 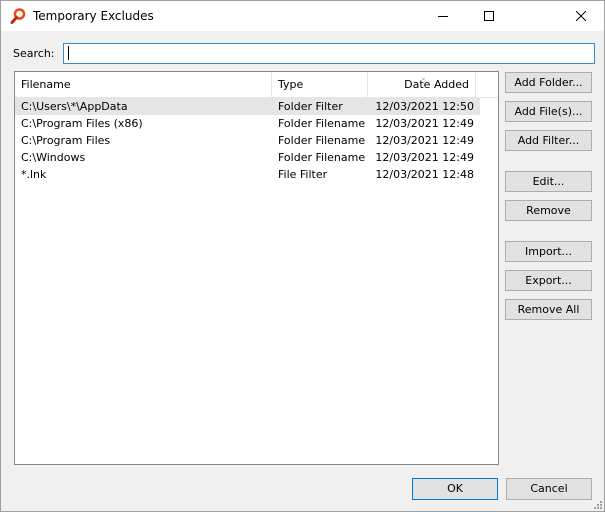 I want to click on title-bar: Temporary Excludes, so click(x=302, y=16).